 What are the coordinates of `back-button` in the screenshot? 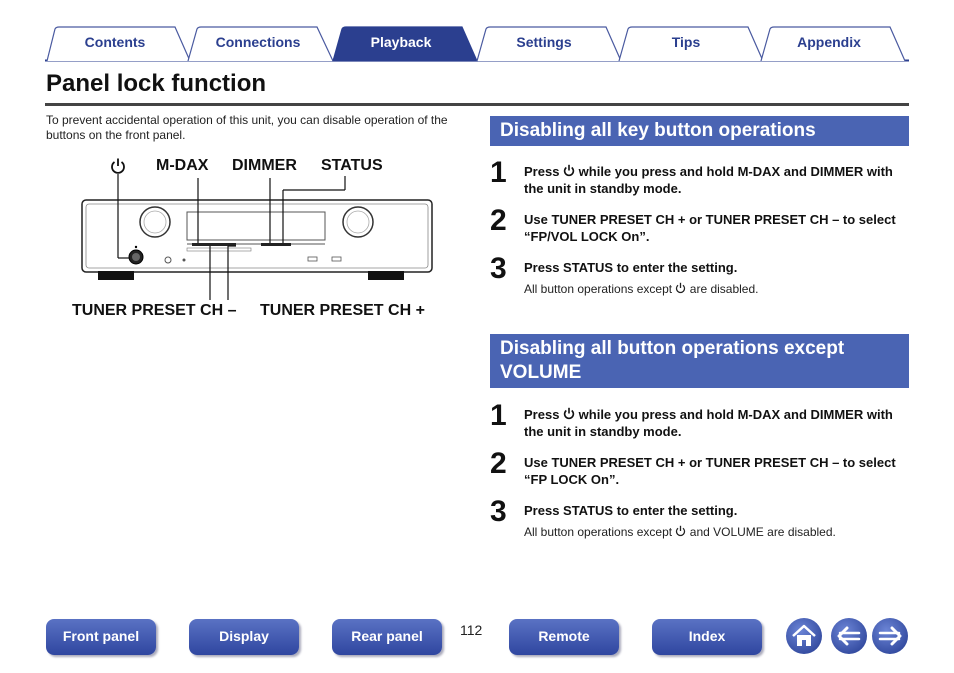 It's located at (849, 636).